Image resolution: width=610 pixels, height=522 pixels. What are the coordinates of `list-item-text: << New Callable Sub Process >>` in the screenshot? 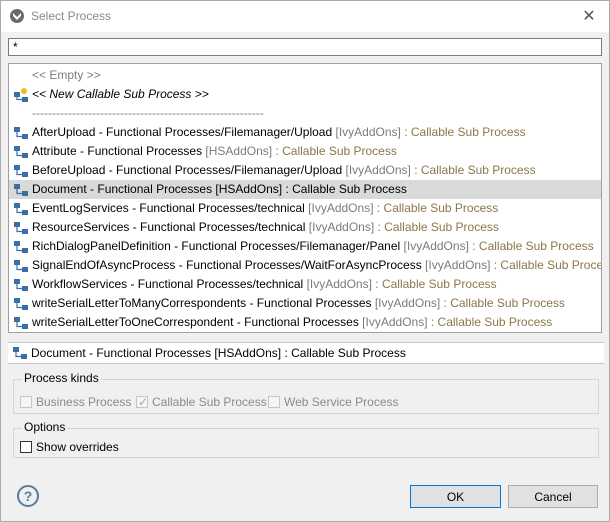 It's located at (120, 94).